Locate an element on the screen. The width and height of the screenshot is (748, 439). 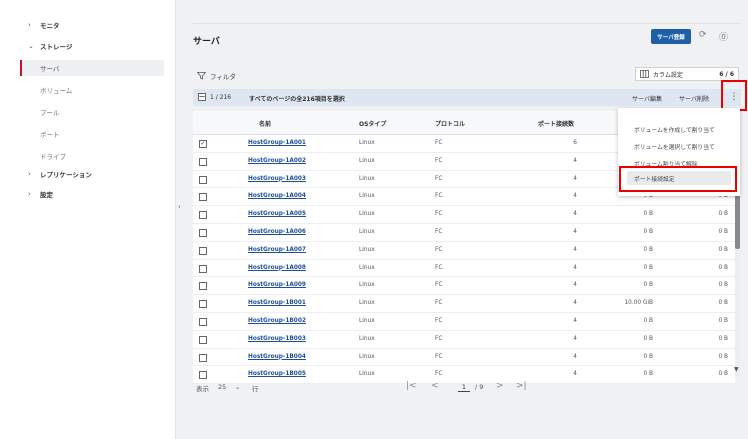
server-name-link: HostGroup-1A005 is located at coordinates (277, 214).